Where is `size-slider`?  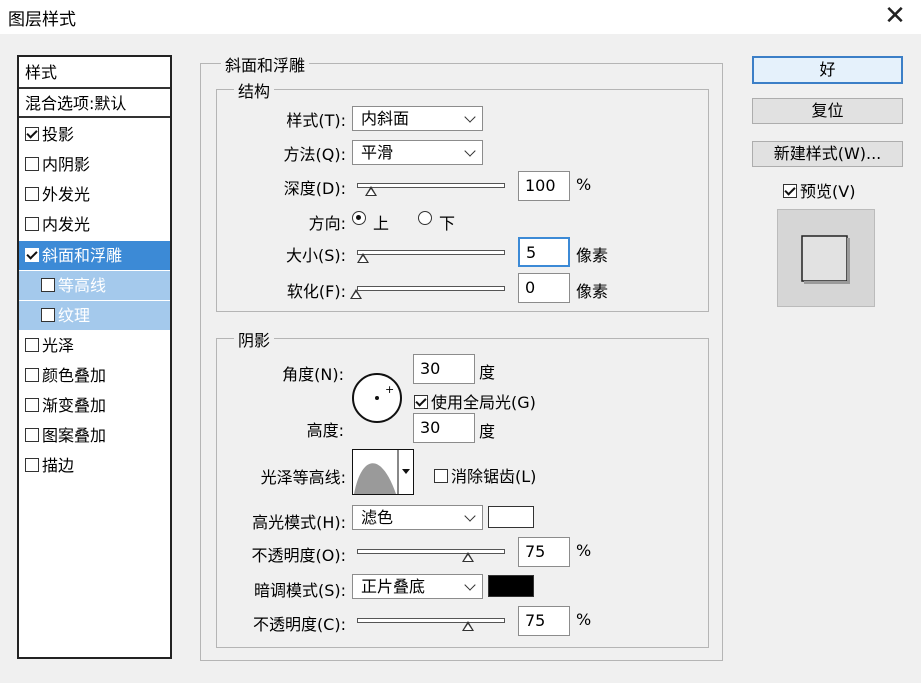
size-slider is located at coordinates (431, 252).